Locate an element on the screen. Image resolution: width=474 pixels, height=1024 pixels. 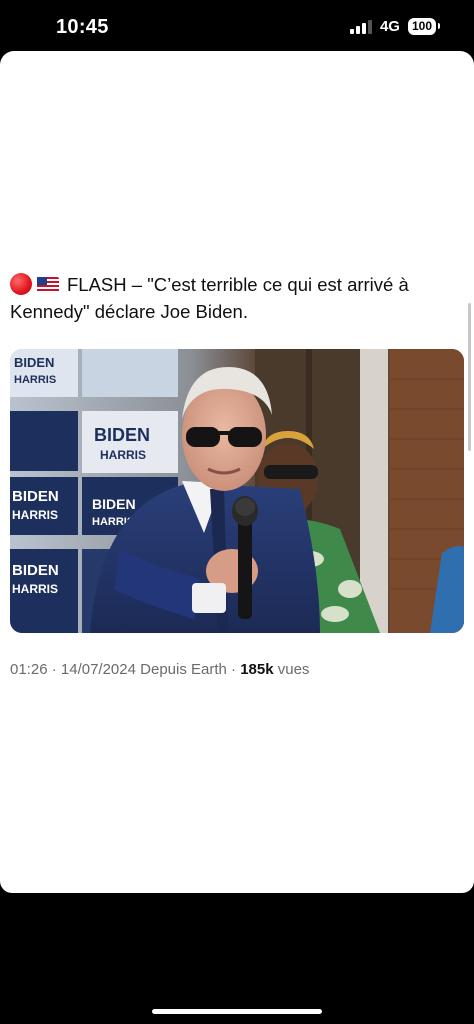
tweet-date: 14/07/2024 is located at coordinates (98, 669).